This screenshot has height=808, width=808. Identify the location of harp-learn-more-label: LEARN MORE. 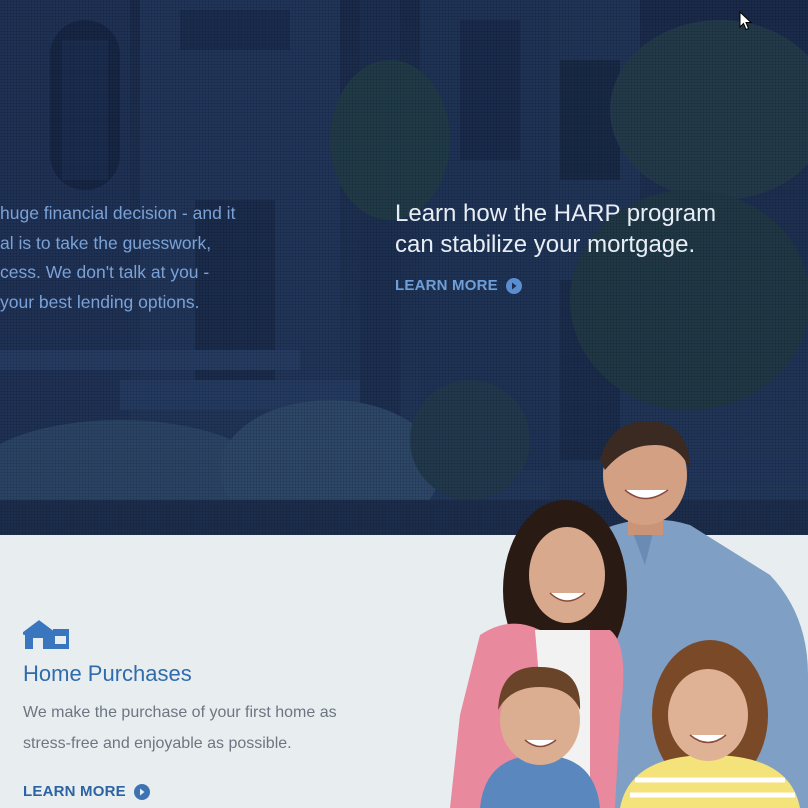
(446, 285).